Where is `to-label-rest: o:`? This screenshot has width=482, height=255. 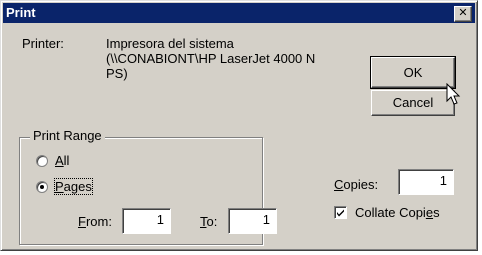 to-label-rest: o: is located at coordinates (212, 221).